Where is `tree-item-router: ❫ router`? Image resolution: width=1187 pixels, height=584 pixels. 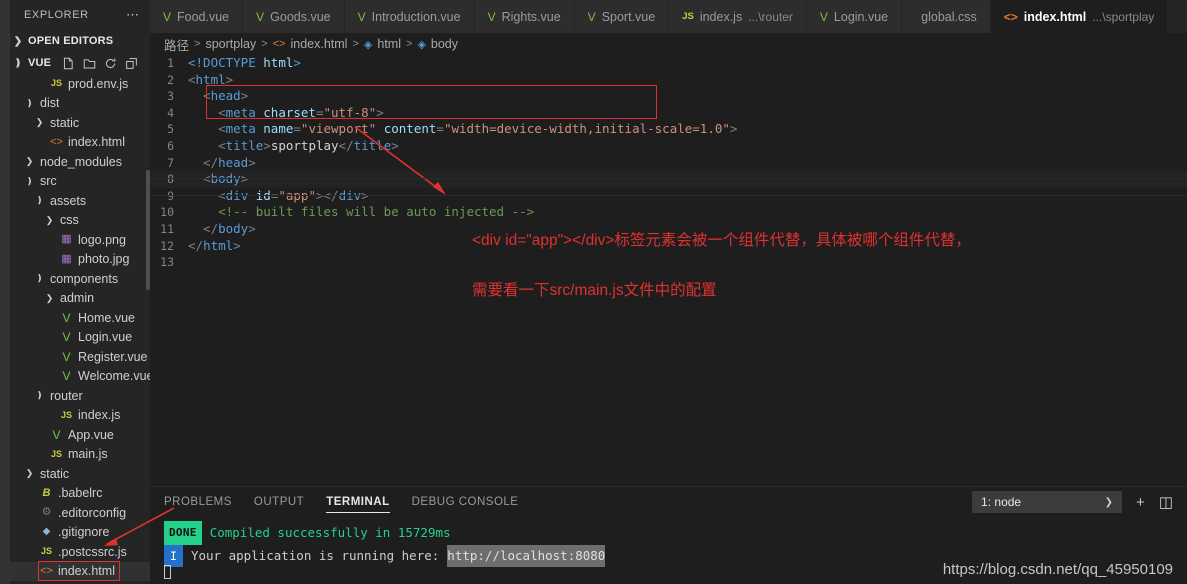
tree-item-router: ❫ router is located at coordinates (80, 396).